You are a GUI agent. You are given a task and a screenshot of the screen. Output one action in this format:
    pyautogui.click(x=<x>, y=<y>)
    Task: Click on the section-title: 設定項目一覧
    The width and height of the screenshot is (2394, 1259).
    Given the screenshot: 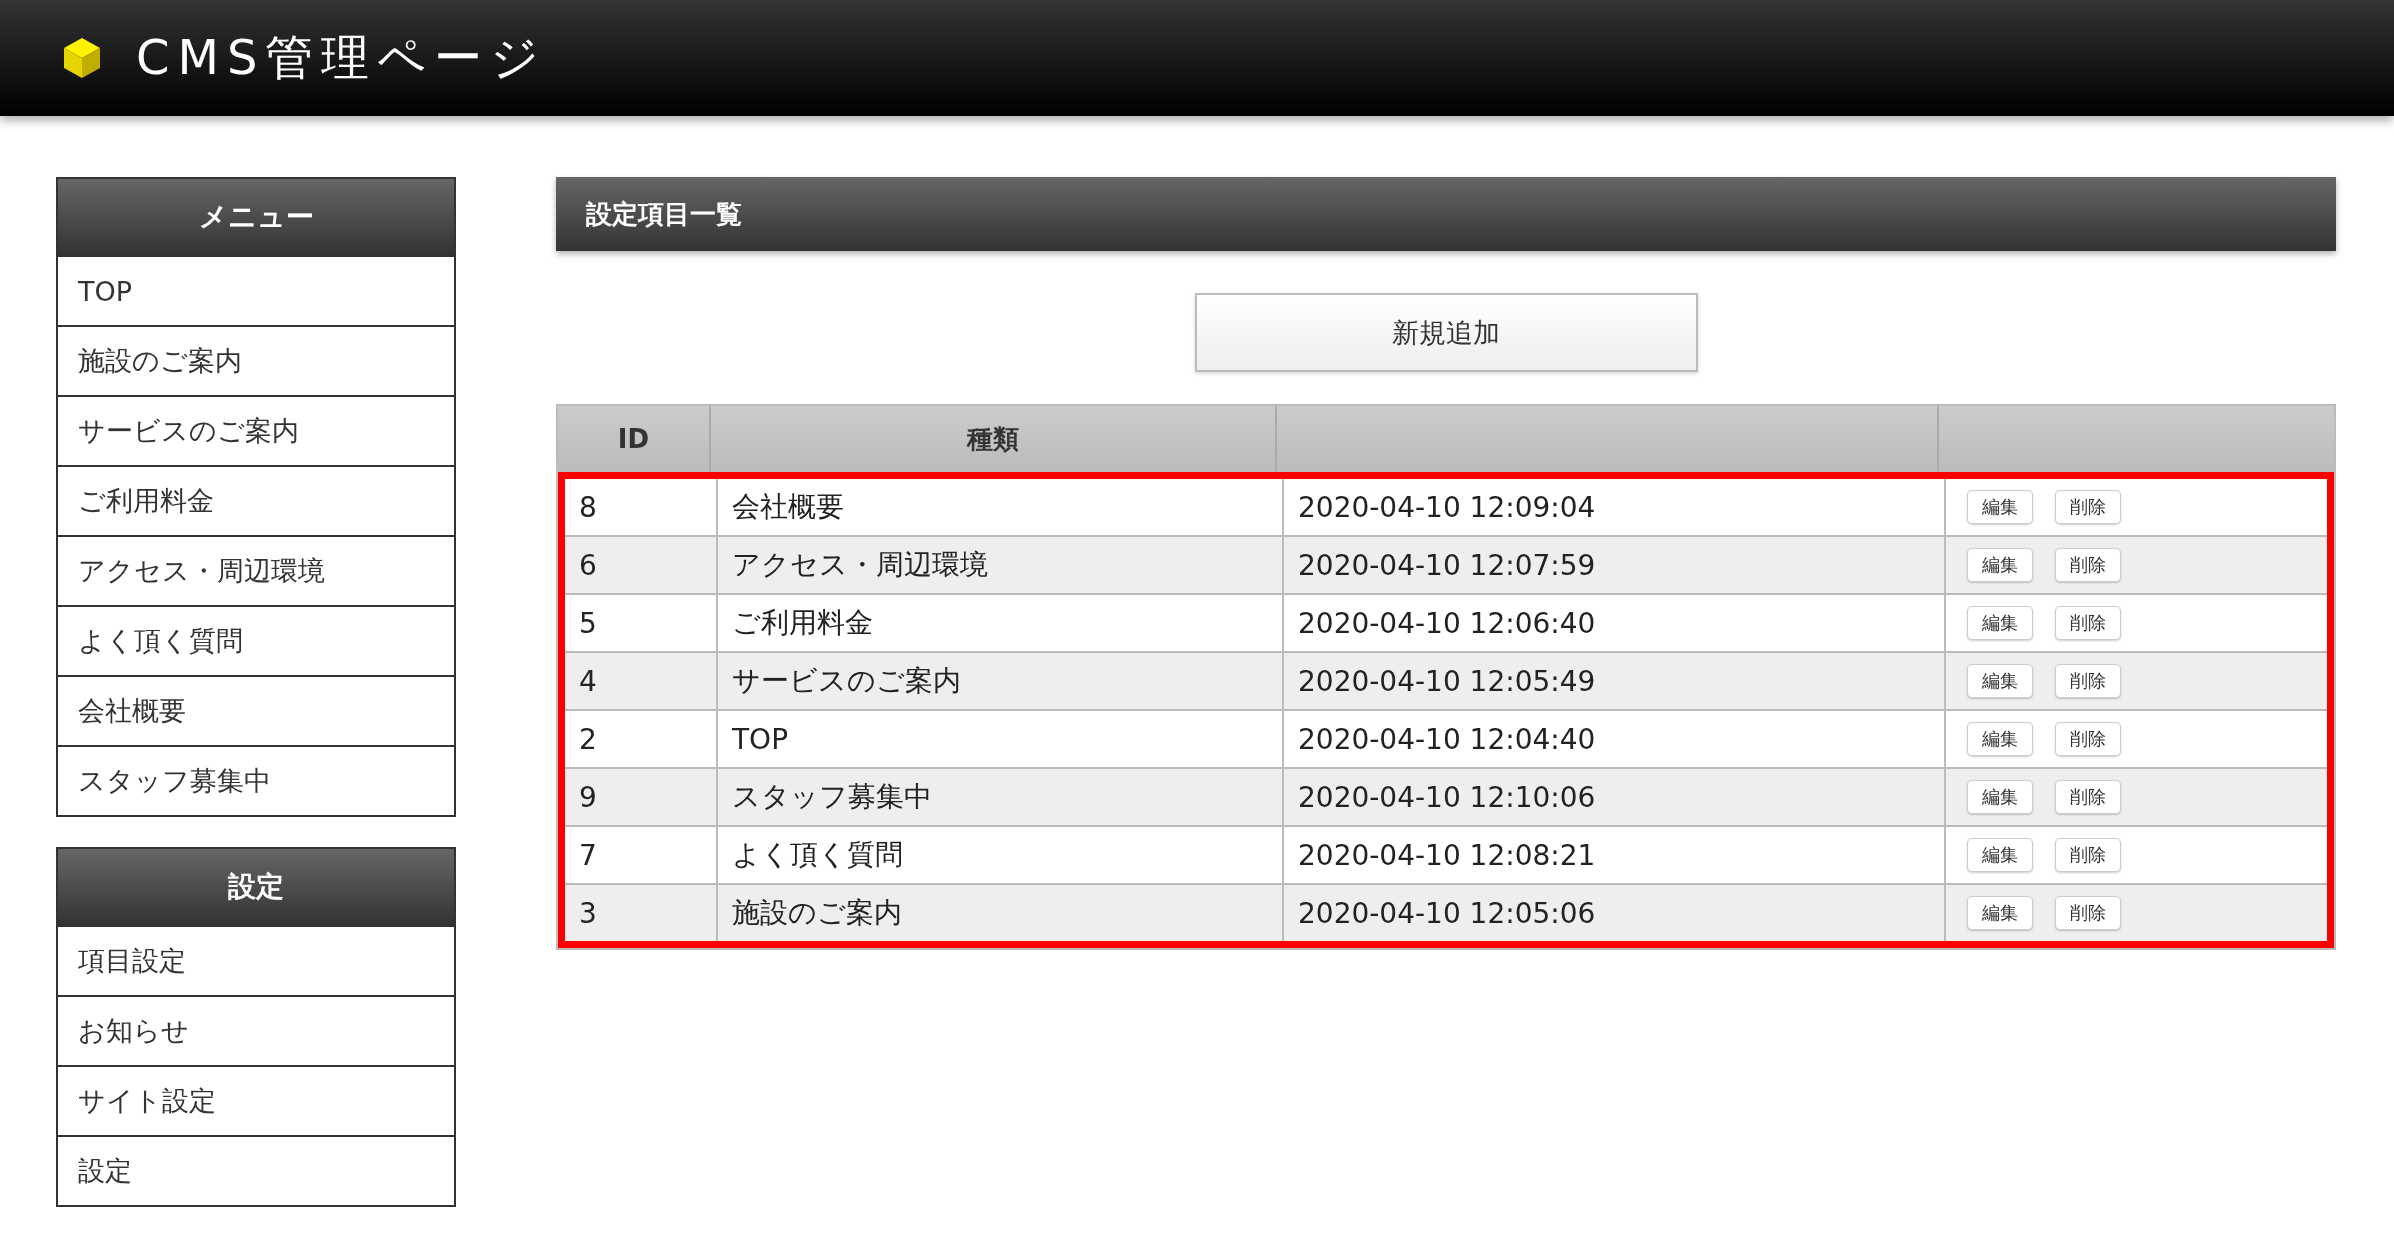 What is the action you would take?
    pyautogui.click(x=1446, y=214)
    